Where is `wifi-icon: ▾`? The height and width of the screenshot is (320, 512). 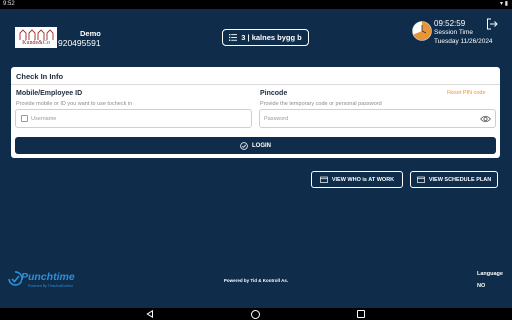
wifi-icon: ▾ is located at coordinates (502, 4).